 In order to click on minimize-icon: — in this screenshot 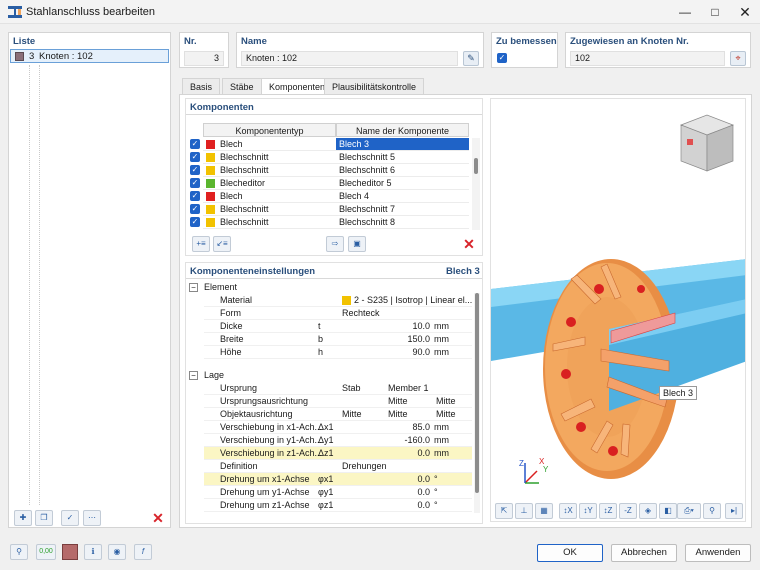, I will do `click(685, 12)`.